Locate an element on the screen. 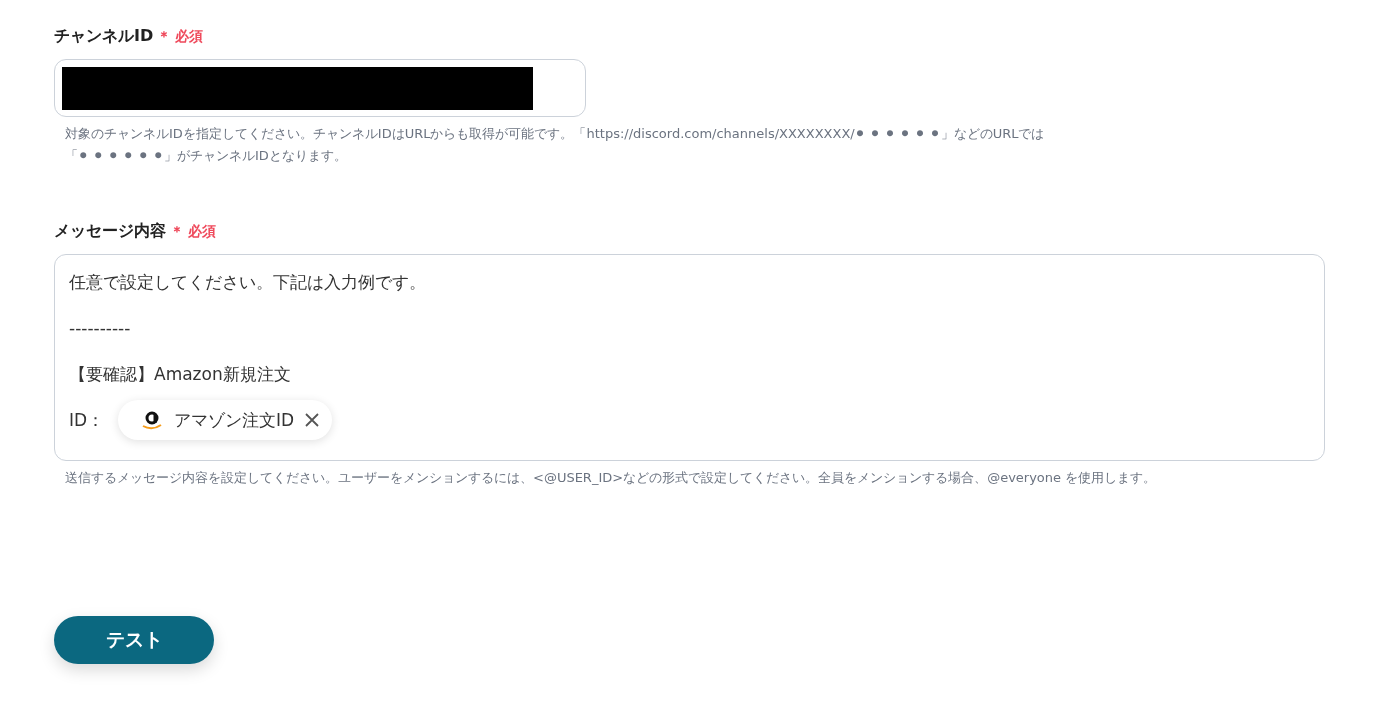 This screenshot has height=713, width=1378. message-line: ID： is located at coordinates (87, 420).